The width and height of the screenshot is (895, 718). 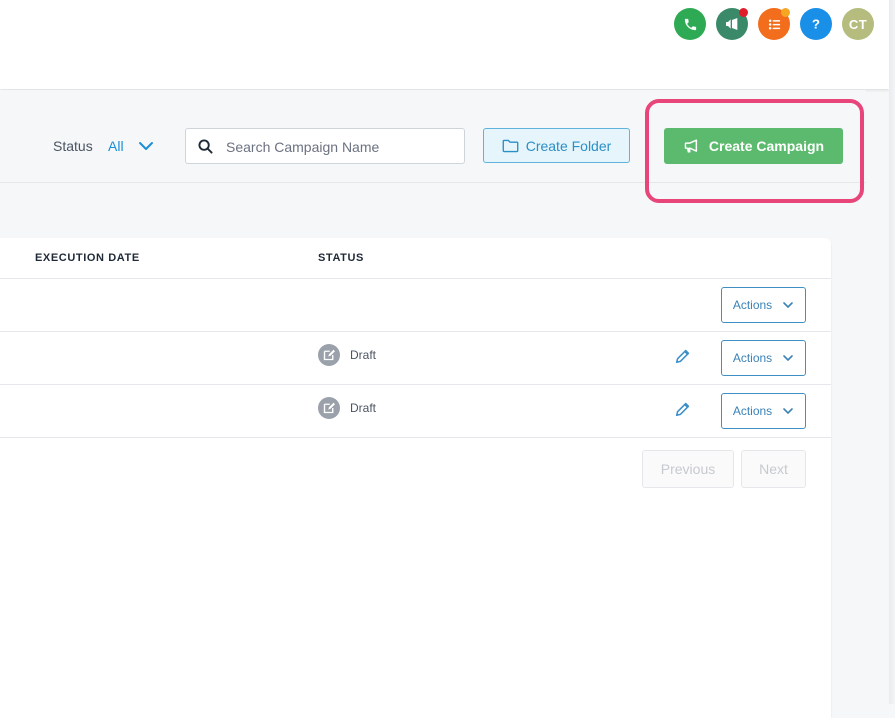 I want to click on avatar: CT, so click(x=858, y=24).